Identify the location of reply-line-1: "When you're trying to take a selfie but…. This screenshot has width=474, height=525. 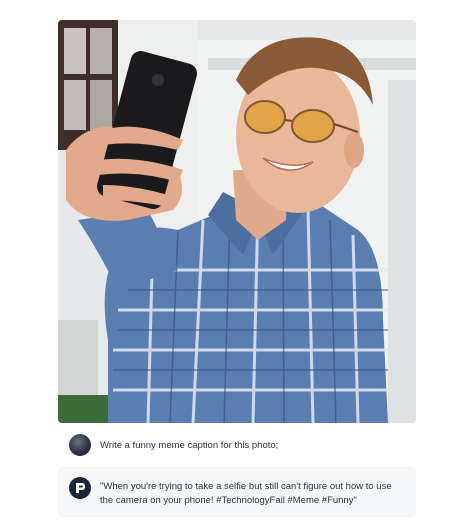
(246, 486).